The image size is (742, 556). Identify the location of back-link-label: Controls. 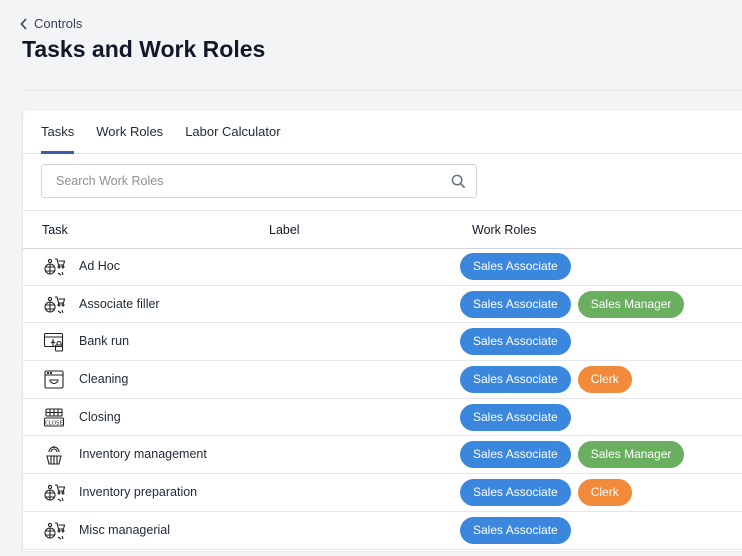
(58, 23).